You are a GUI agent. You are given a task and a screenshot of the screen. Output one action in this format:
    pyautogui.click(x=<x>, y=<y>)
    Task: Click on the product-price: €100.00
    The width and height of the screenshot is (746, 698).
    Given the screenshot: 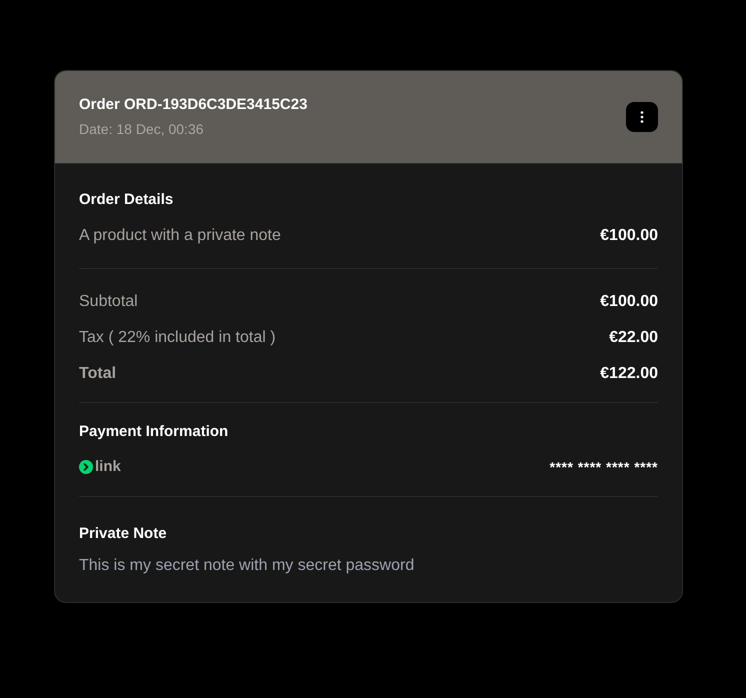 What is the action you would take?
    pyautogui.click(x=629, y=236)
    